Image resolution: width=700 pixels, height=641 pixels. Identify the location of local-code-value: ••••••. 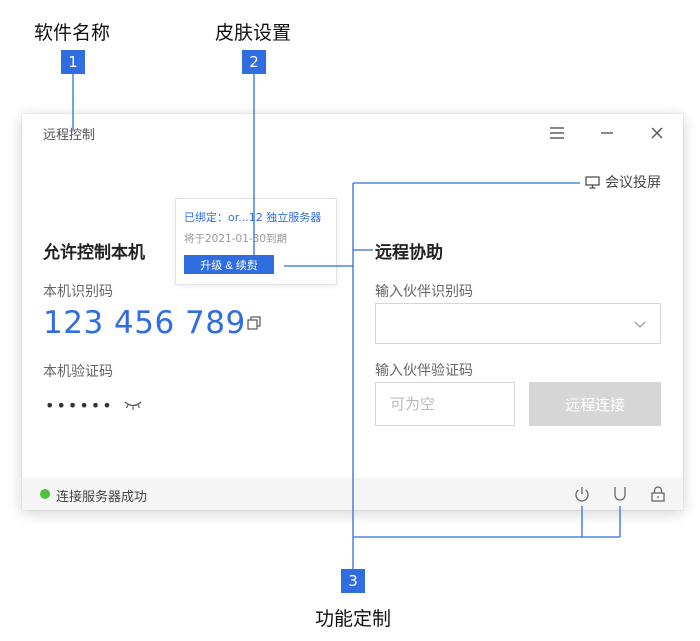
(79, 405).